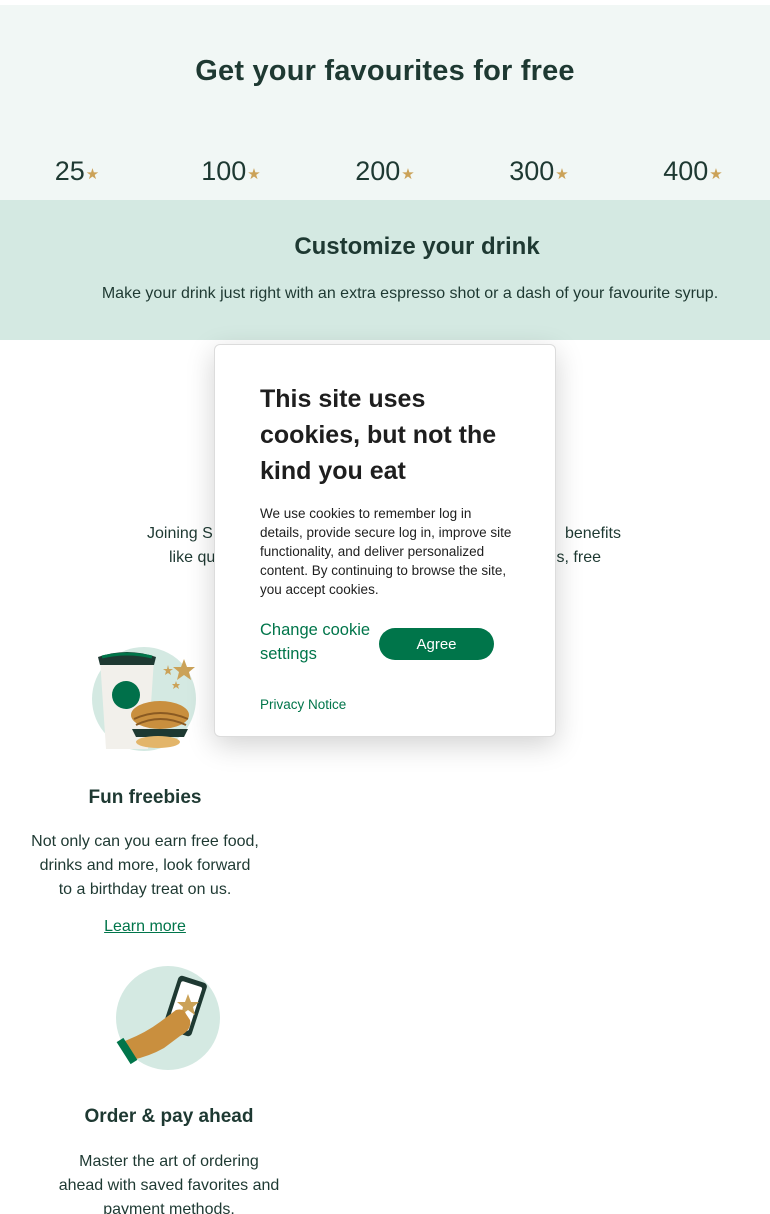 This screenshot has height=1214, width=770. Describe the element at coordinates (436, 644) in the screenshot. I see `agree-button: Agree` at that location.